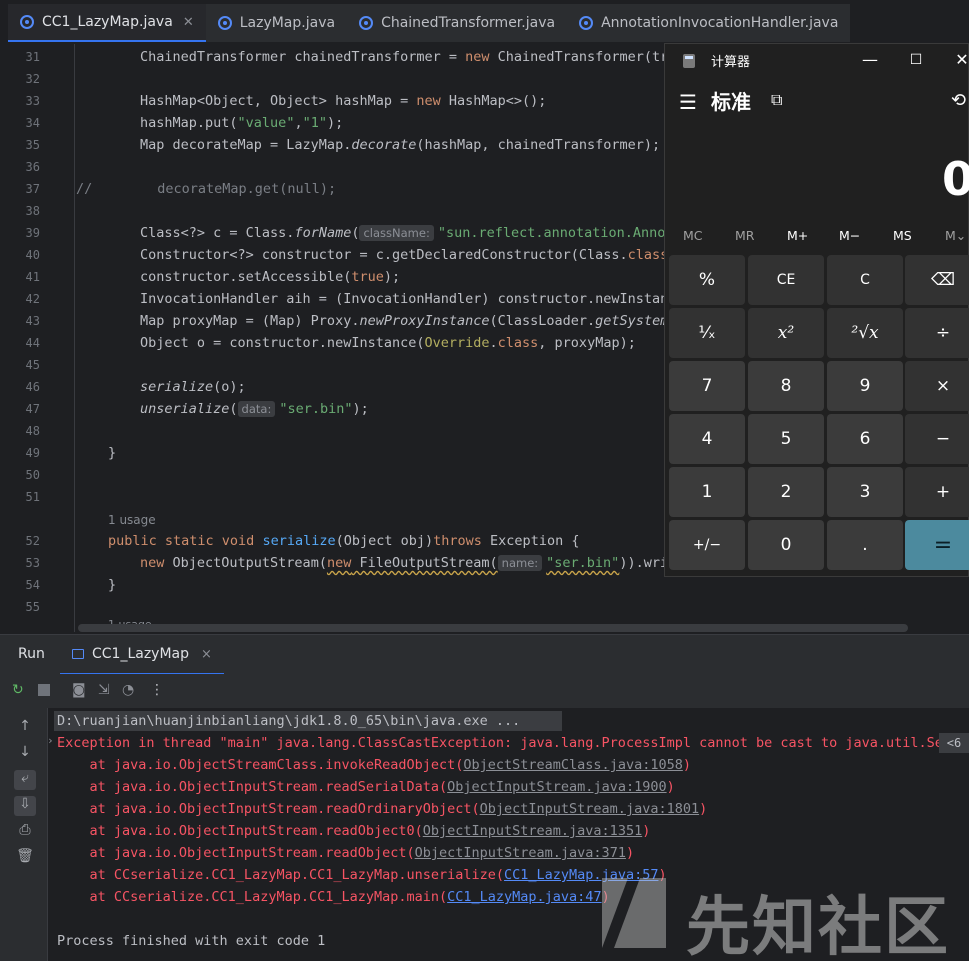  What do you see at coordinates (865, 545) in the screenshot?
I see `decimal-button: .` at bounding box center [865, 545].